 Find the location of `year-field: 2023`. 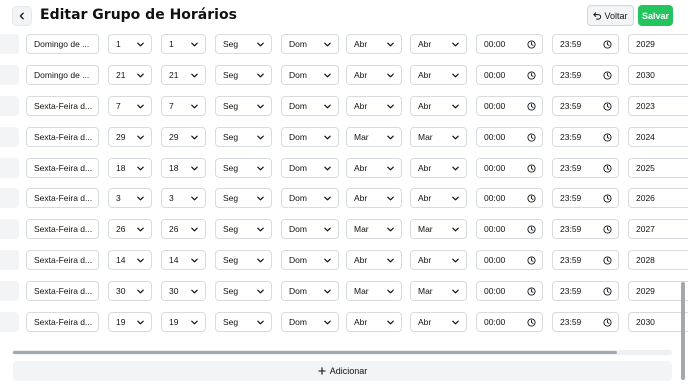

year-field: 2023 is located at coordinates (658, 106).